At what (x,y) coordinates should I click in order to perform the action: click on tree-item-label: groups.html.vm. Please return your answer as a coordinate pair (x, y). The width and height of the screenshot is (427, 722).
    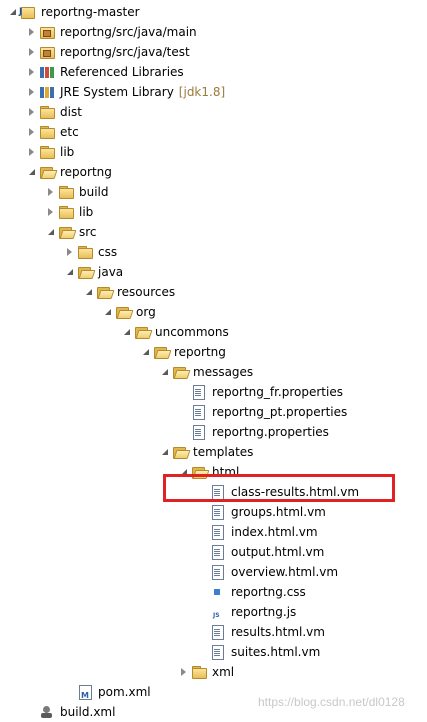
    Looking at the image, I should click on (278, 512).